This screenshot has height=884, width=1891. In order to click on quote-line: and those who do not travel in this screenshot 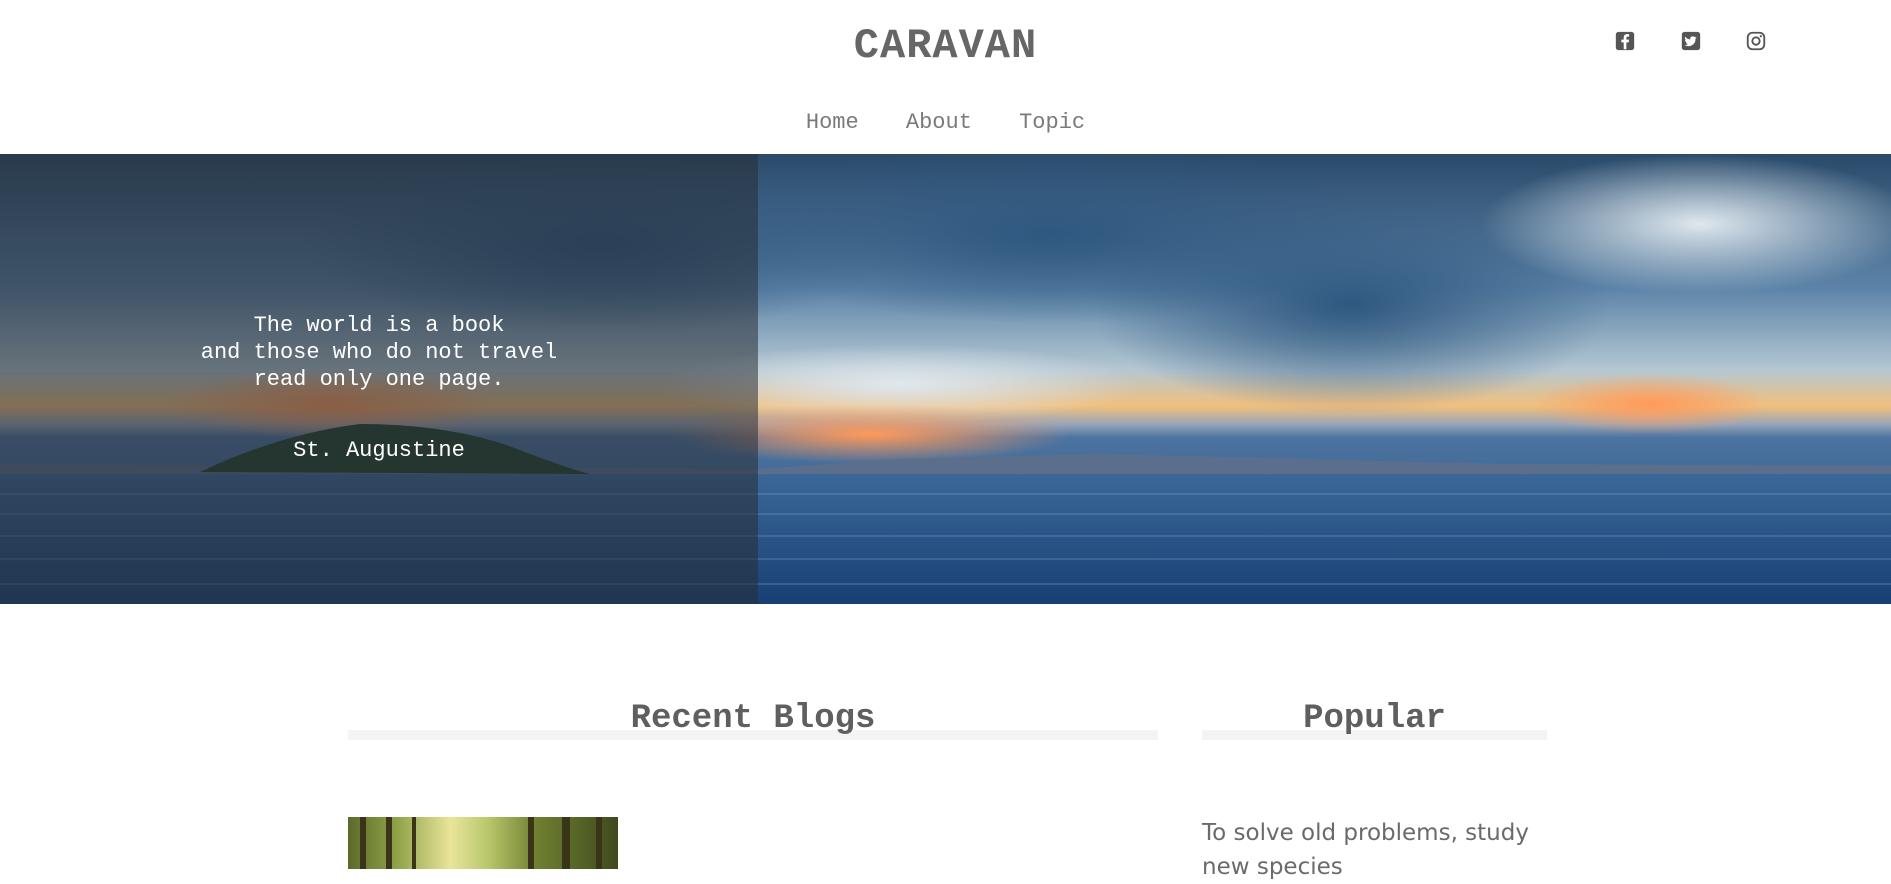, I will do `click(379, 352)`.